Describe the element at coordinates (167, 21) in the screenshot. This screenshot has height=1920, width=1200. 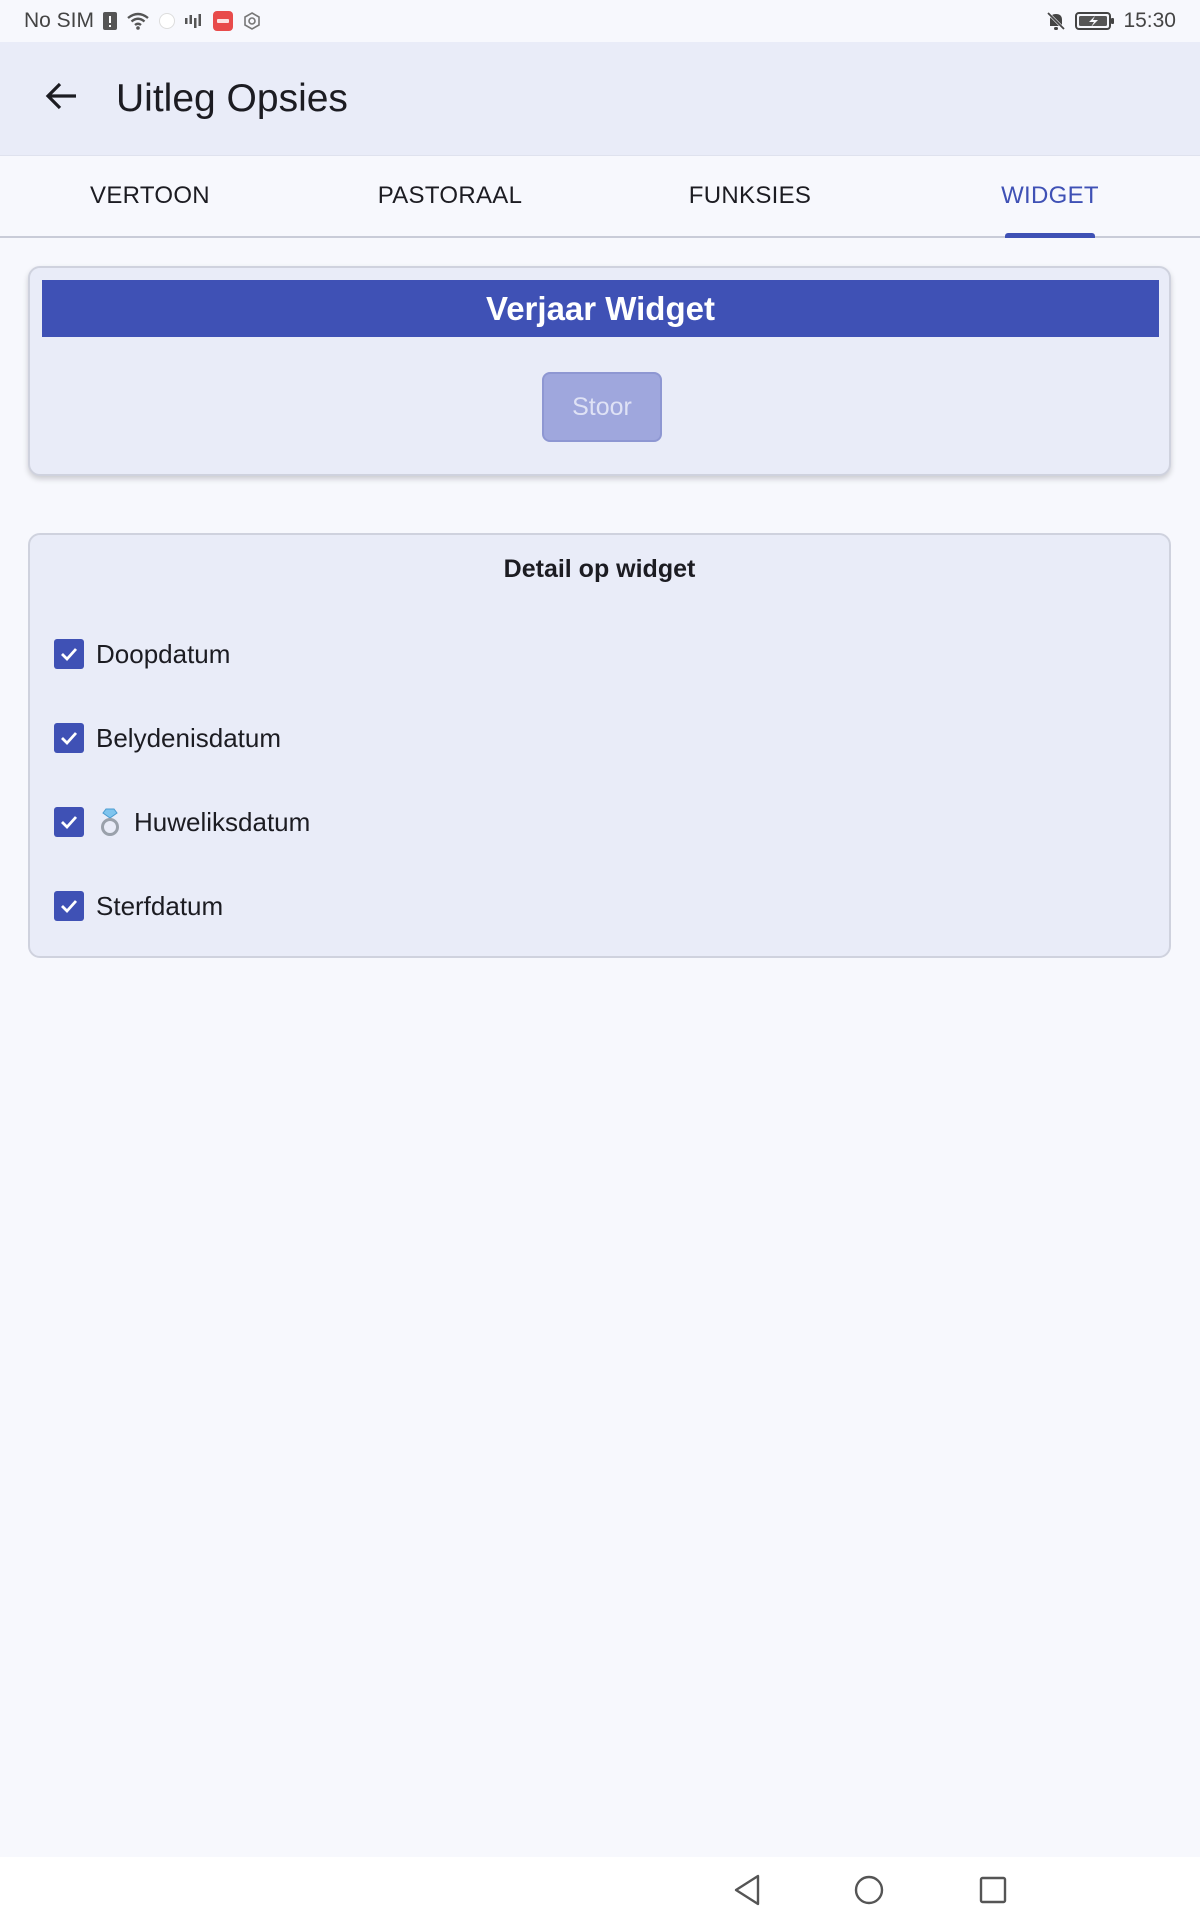
I see `hotspot-icon` at that location.